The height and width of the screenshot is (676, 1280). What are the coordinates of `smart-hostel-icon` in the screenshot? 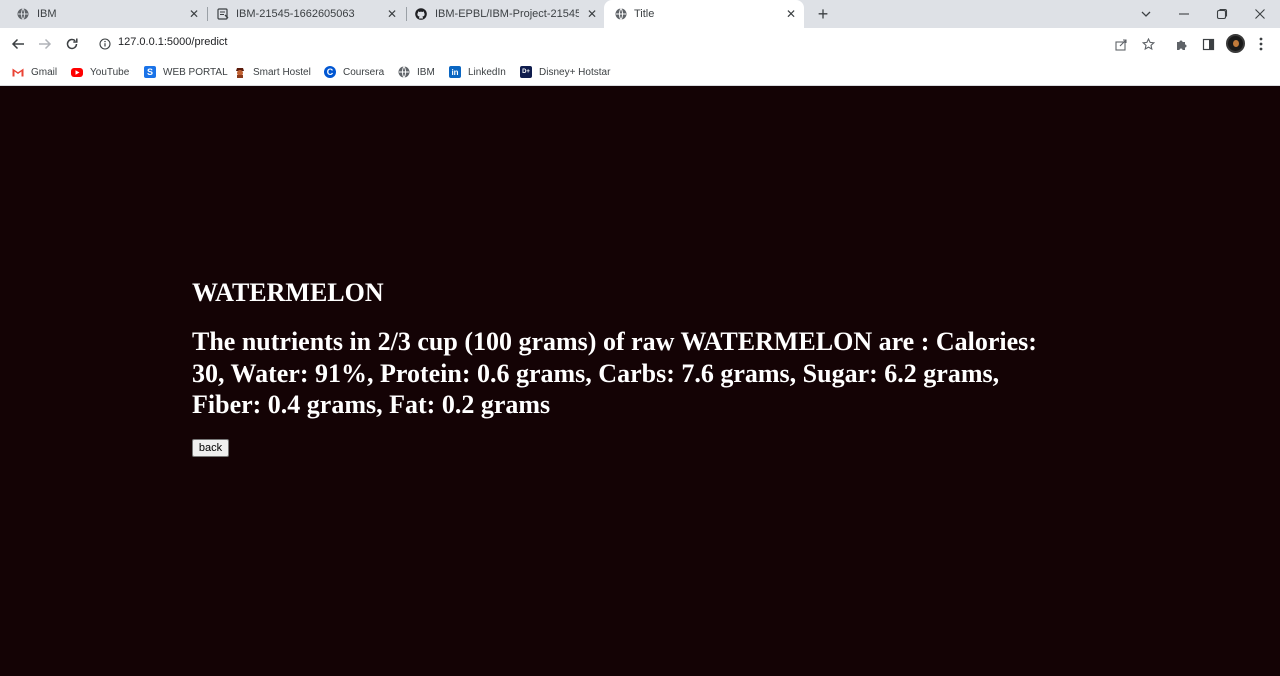 It's located at (240, 72).